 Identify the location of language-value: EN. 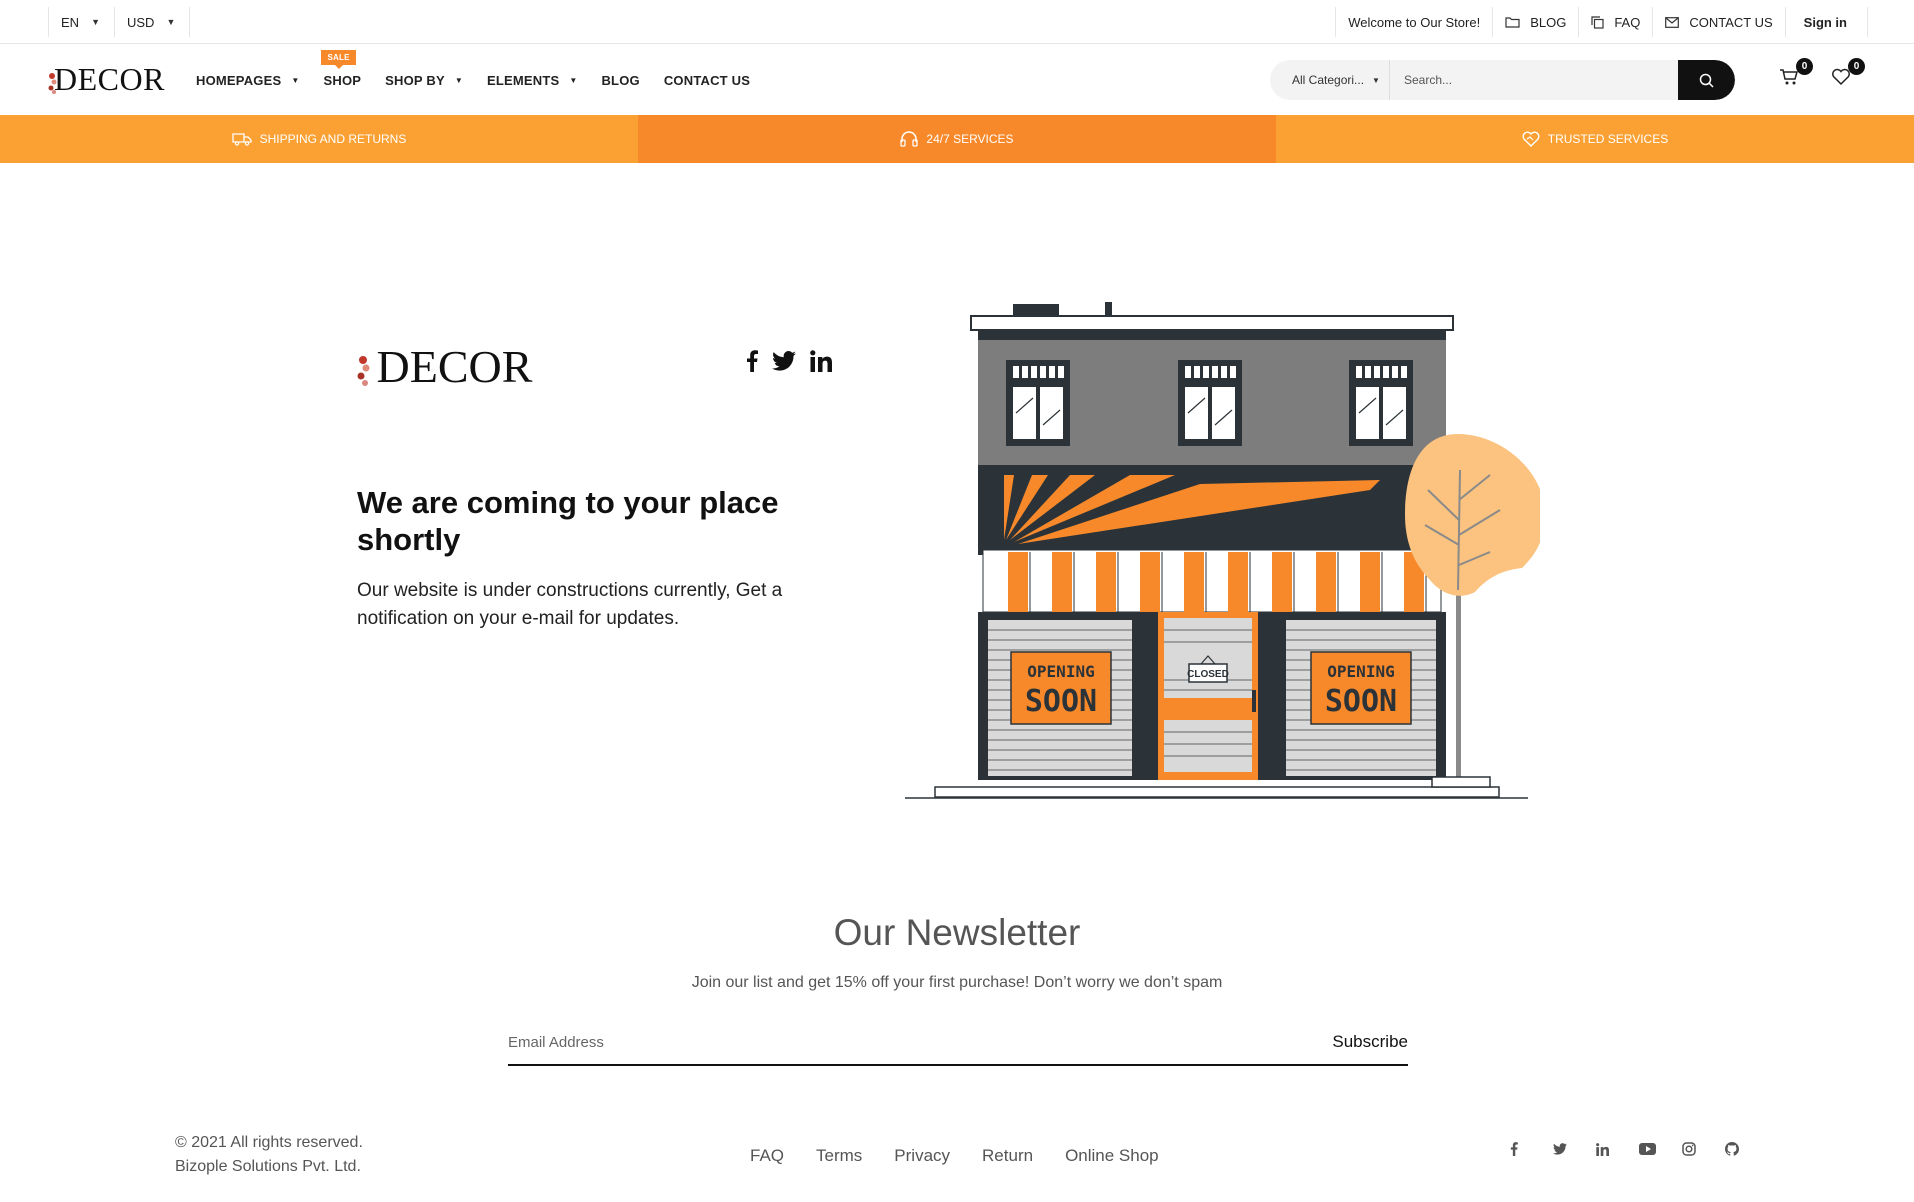
(70, 22).